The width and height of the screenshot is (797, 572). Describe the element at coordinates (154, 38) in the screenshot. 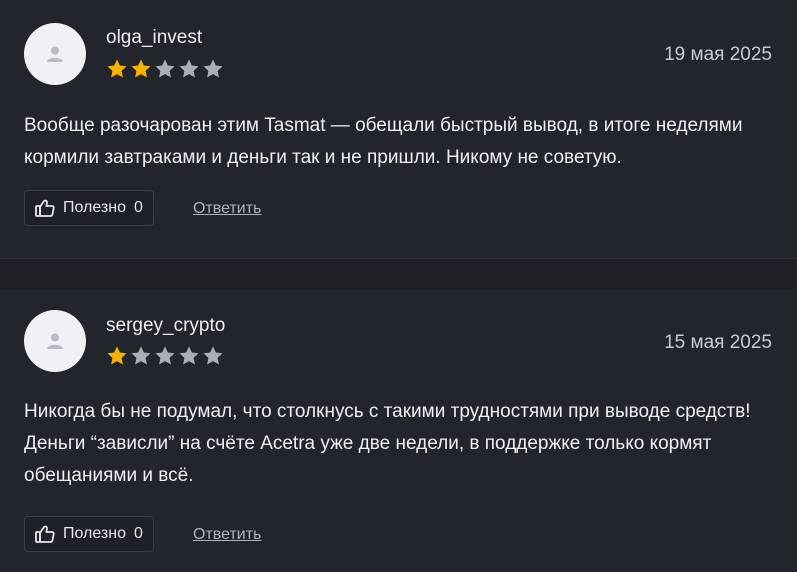

I see `review-username: olga_invest` at that location.